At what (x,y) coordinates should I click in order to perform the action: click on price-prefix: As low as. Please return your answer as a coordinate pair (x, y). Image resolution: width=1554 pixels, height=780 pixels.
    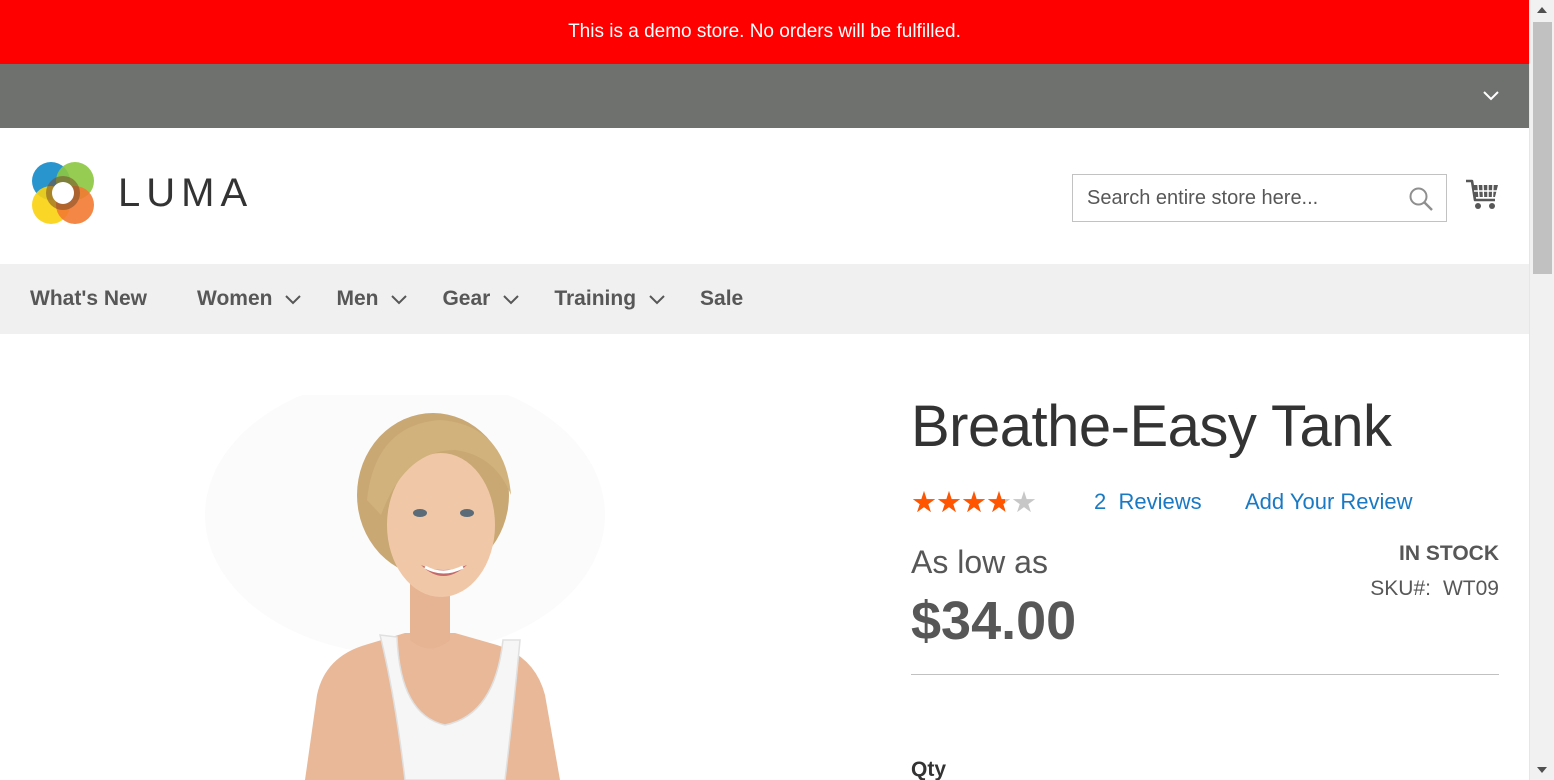
    Looking at the image, I should click on (979, 562).